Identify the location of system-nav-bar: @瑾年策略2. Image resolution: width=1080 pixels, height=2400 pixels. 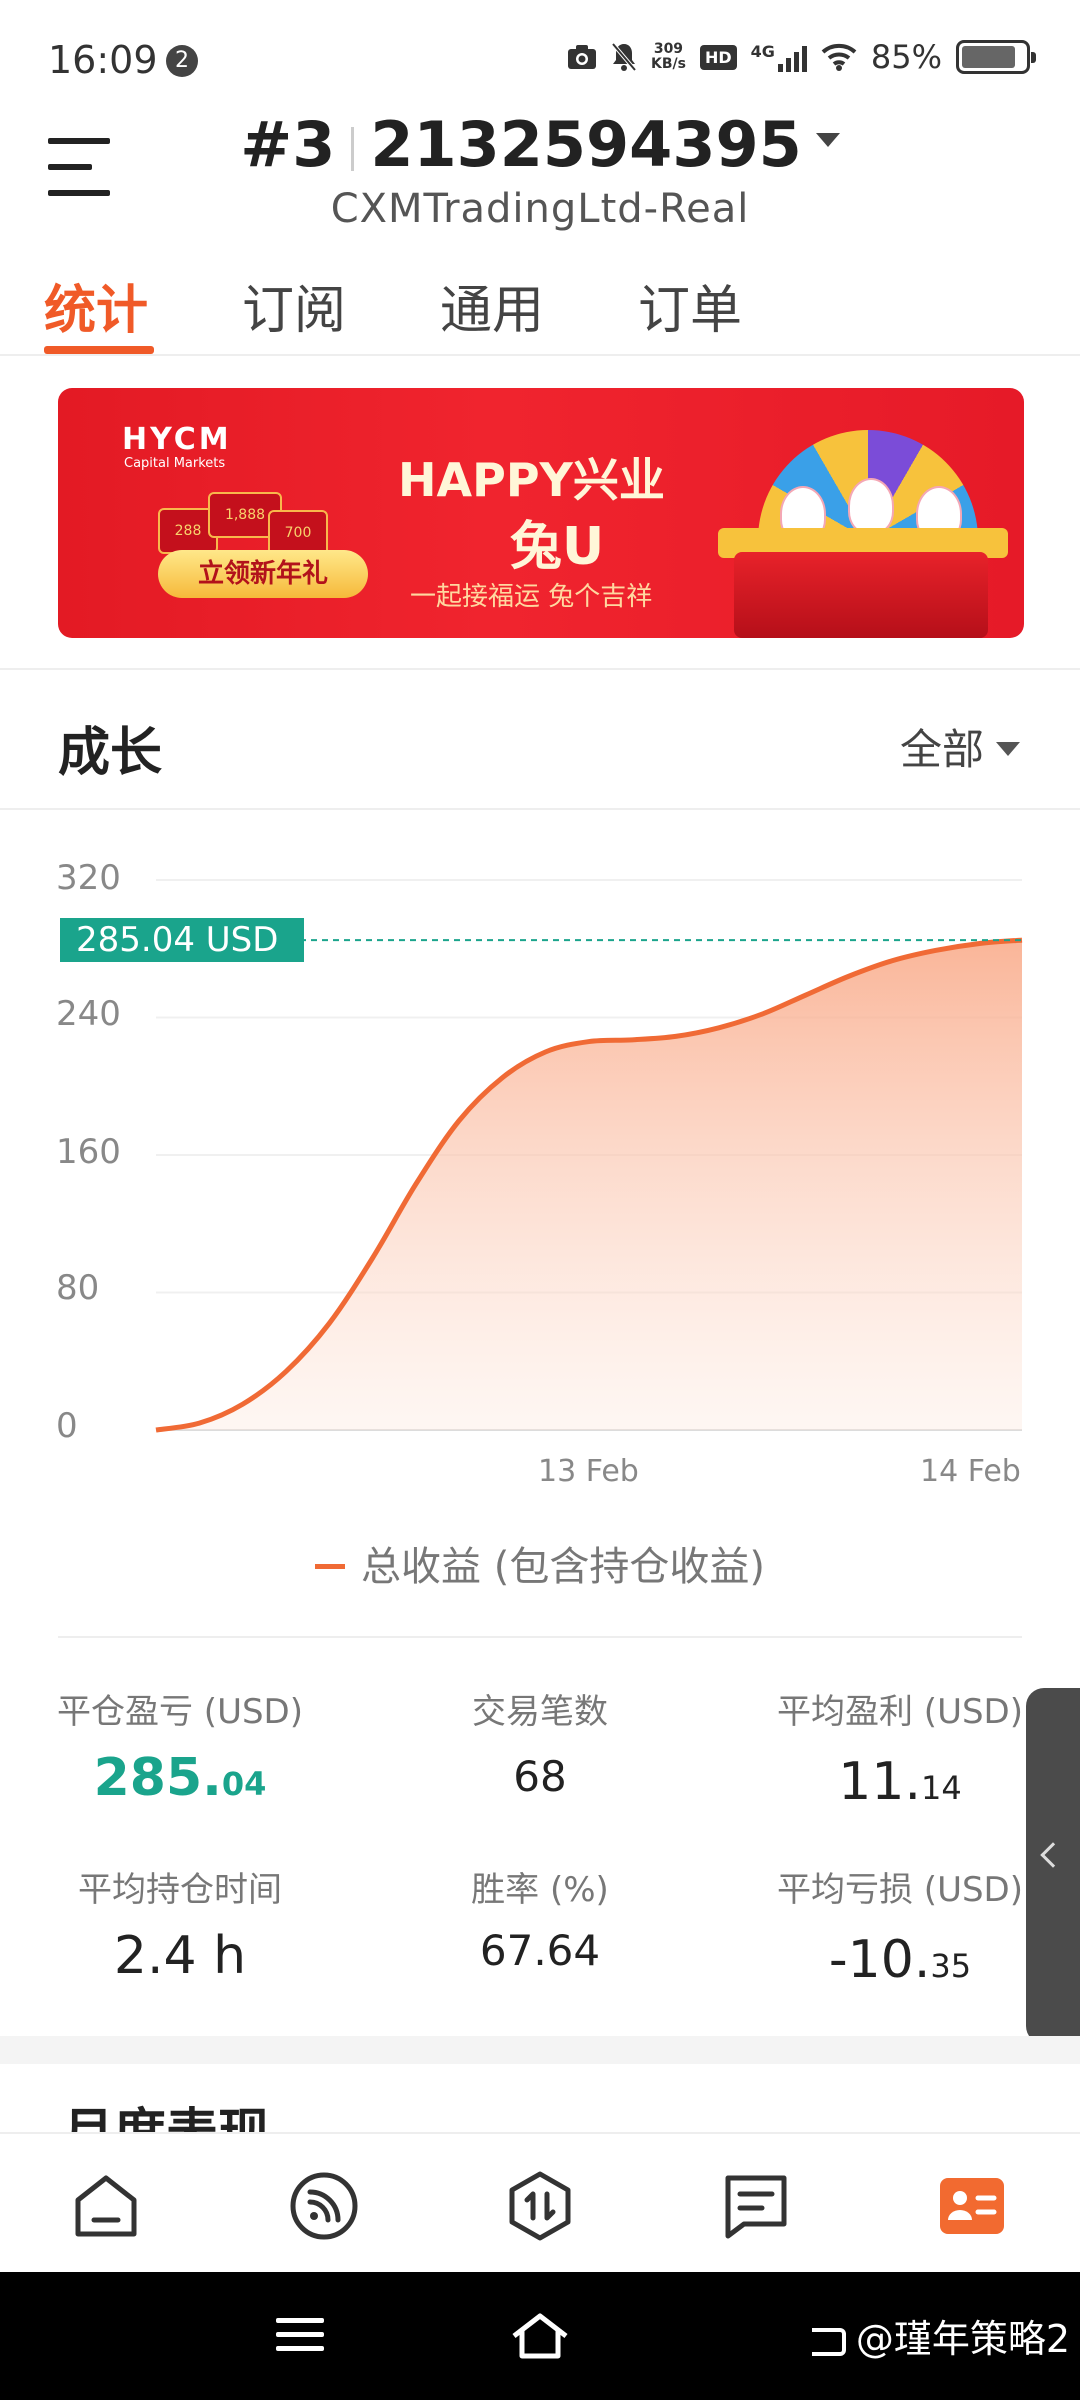
(540, 2336).